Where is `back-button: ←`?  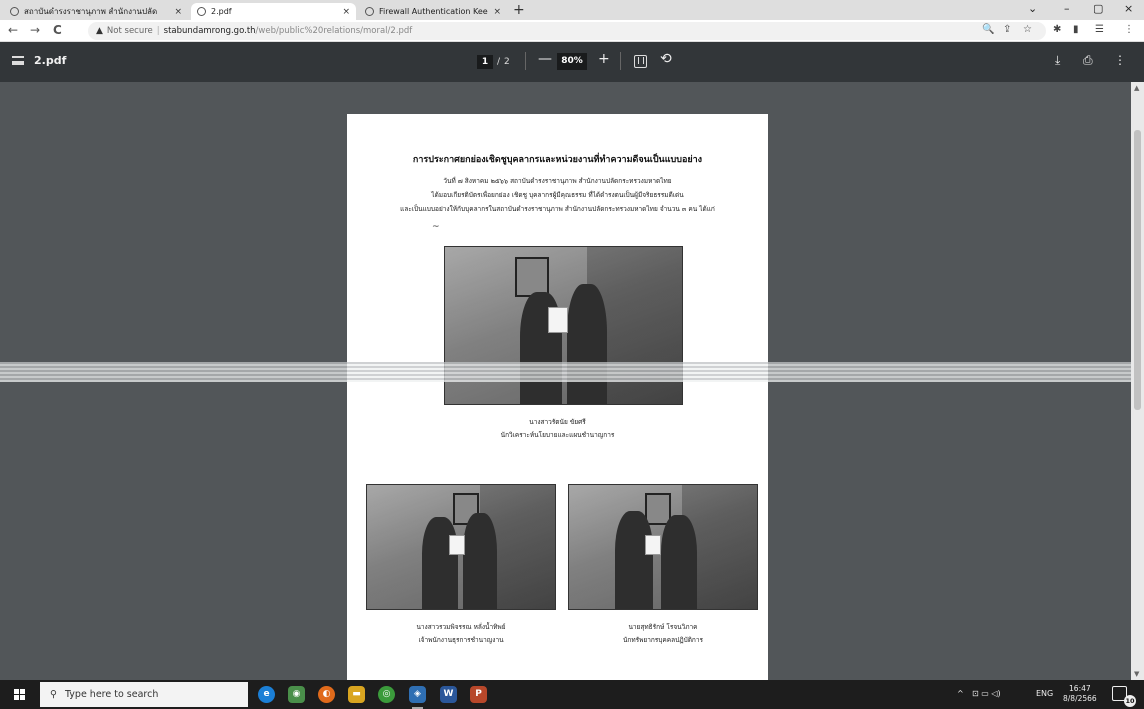
back-button: ← is located at coordinates (13, 30).